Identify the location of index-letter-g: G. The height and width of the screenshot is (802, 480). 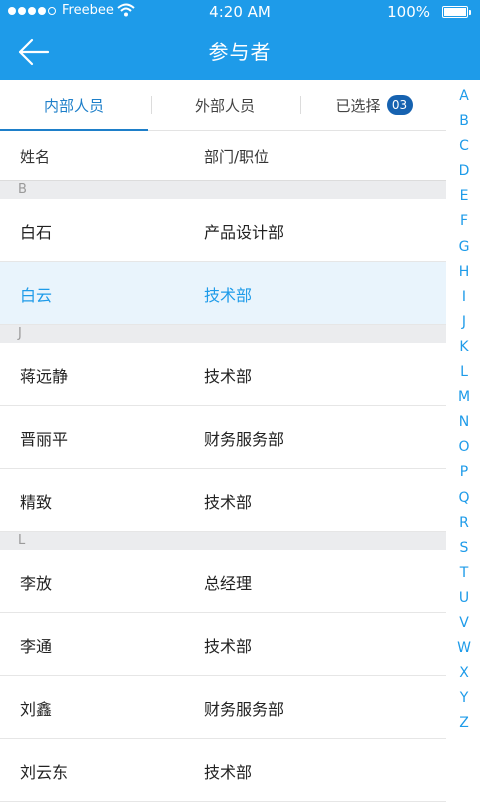
(464, 247).